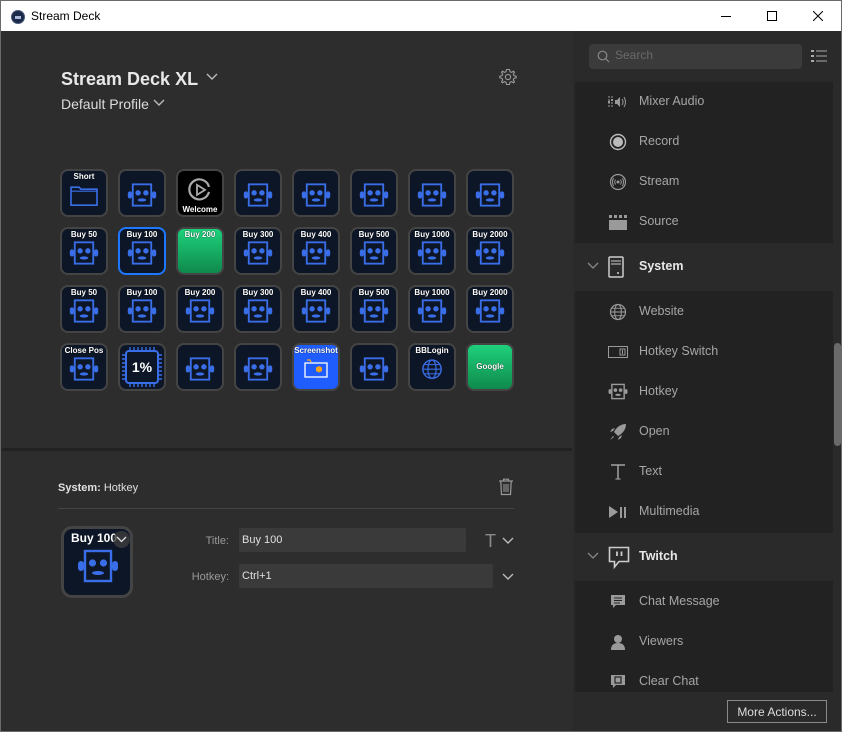 This screenshot has height=732, width=842. I want to click on key-1-1: Short, so click(84, 193).